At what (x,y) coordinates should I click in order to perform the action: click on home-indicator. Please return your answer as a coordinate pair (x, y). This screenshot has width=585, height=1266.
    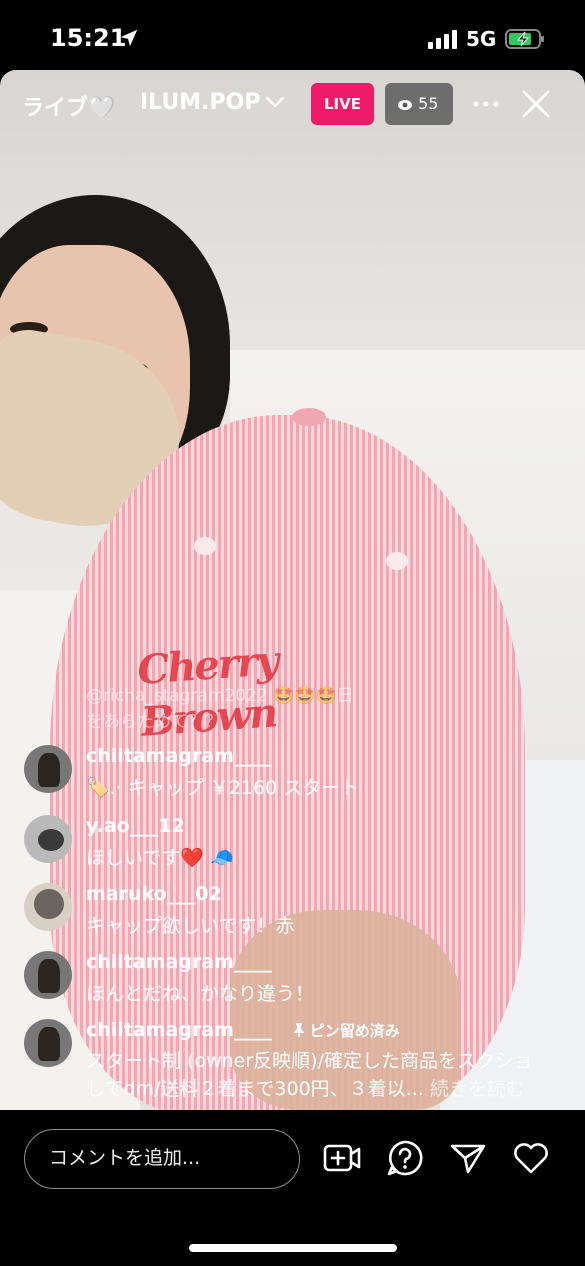
    Looking at the image, I should click on (293, 1248).